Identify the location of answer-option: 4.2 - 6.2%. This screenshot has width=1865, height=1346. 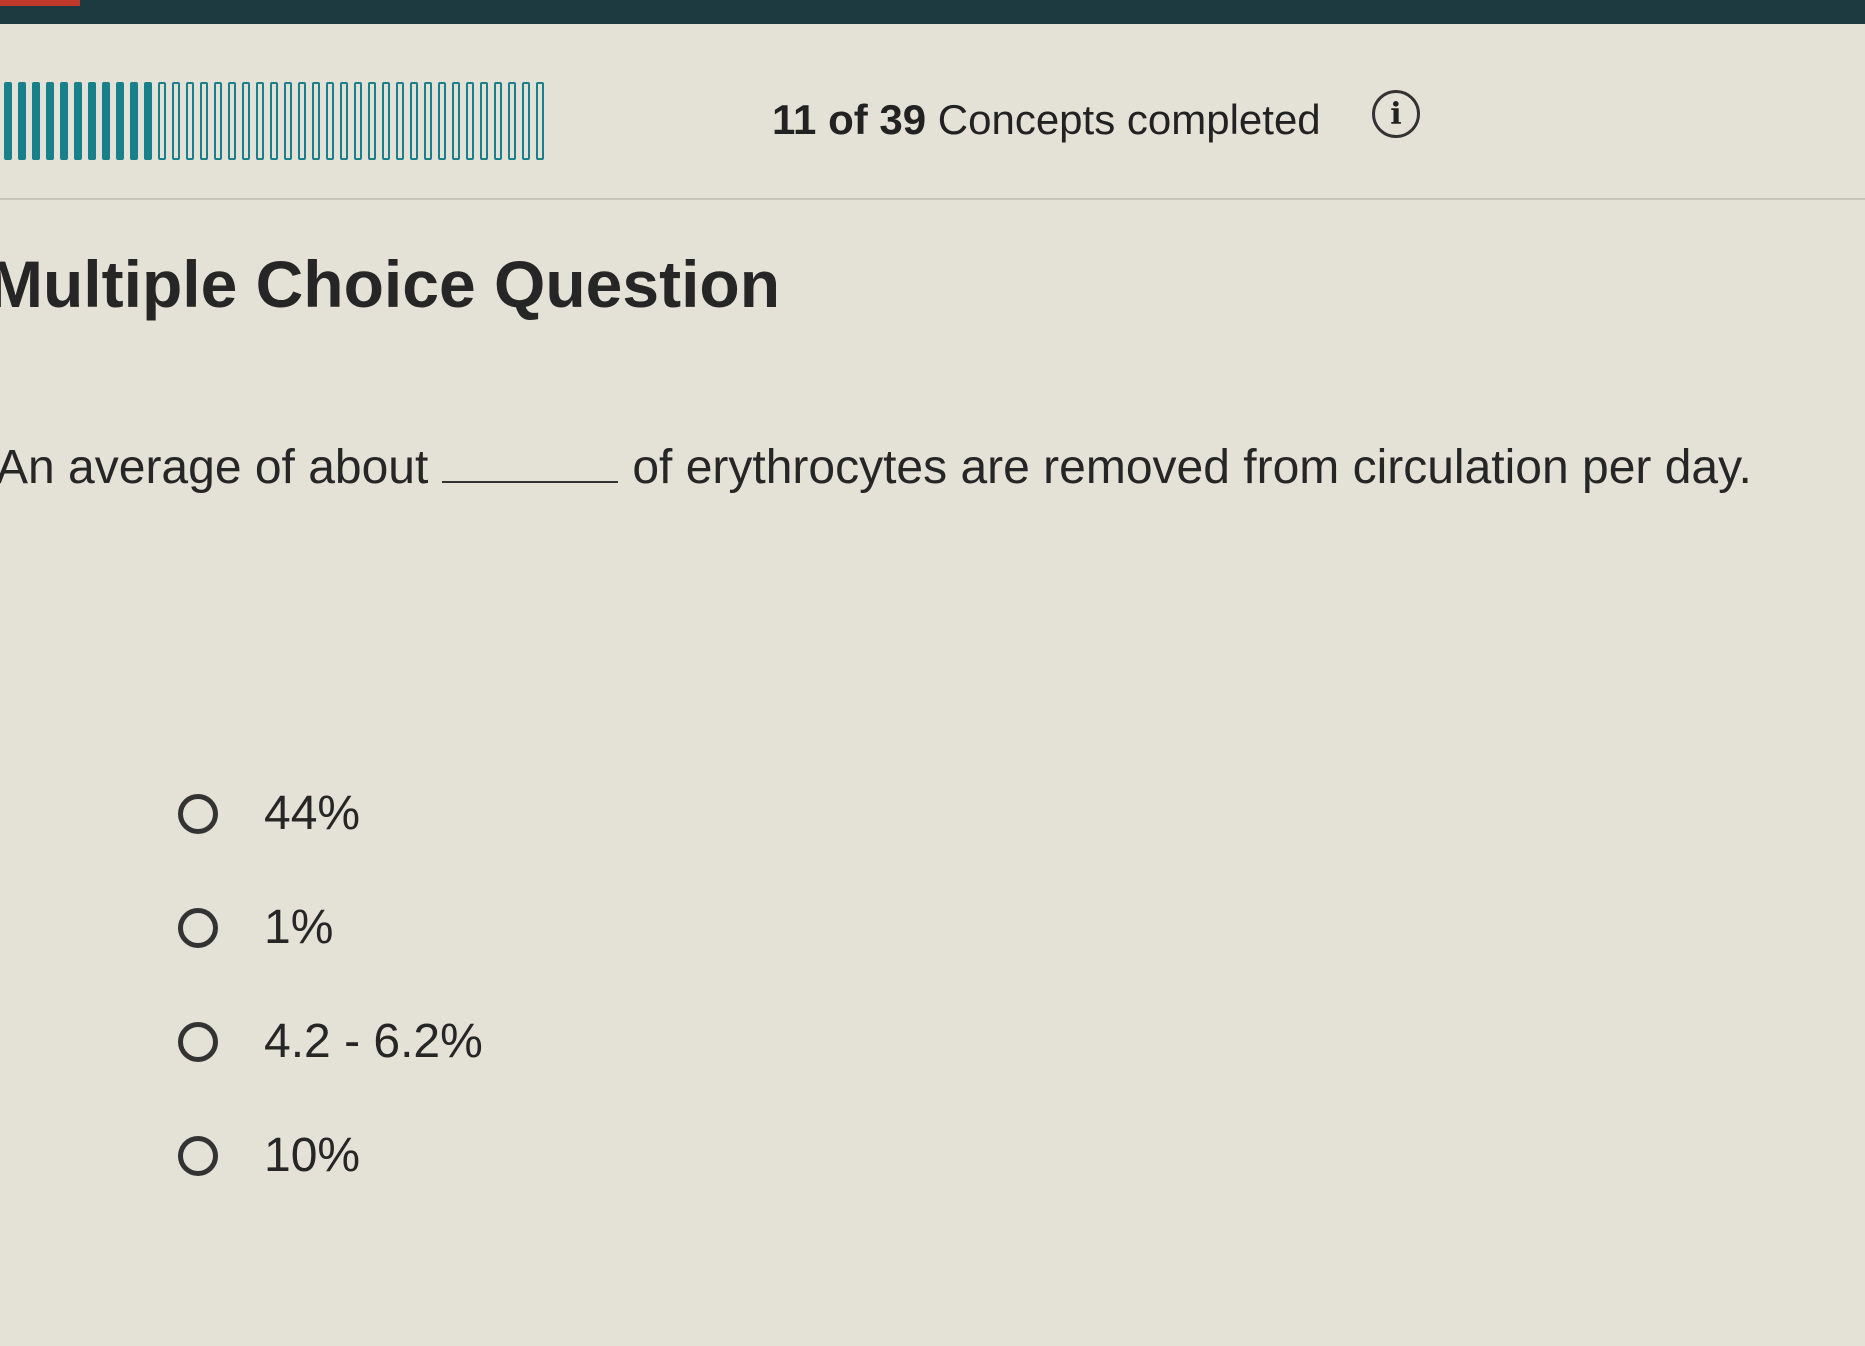
(330, 1042).